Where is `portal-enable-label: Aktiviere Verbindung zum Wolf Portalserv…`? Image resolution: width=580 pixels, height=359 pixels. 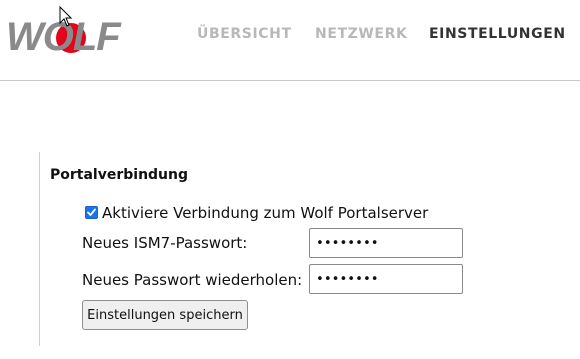
portal-enable-label: Aktiviere Verbindung zum Wolf Portalserv… is located at coordinates (265, 213).